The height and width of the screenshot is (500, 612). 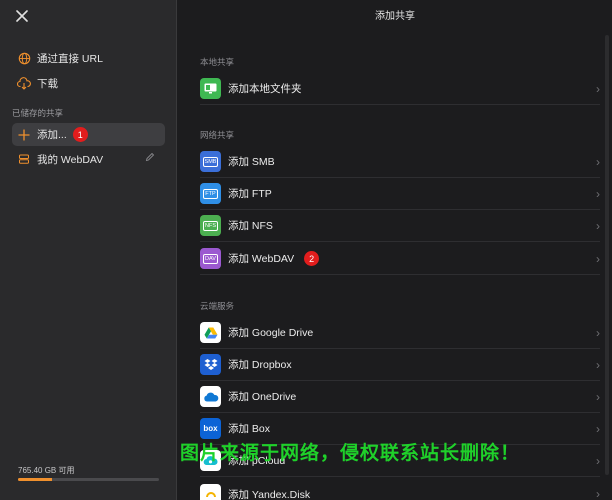 What do you see at coordinates (47, 83) in the screenshot?
I see `sidebar-item-label: 下载` at bounding box center [47, 83].